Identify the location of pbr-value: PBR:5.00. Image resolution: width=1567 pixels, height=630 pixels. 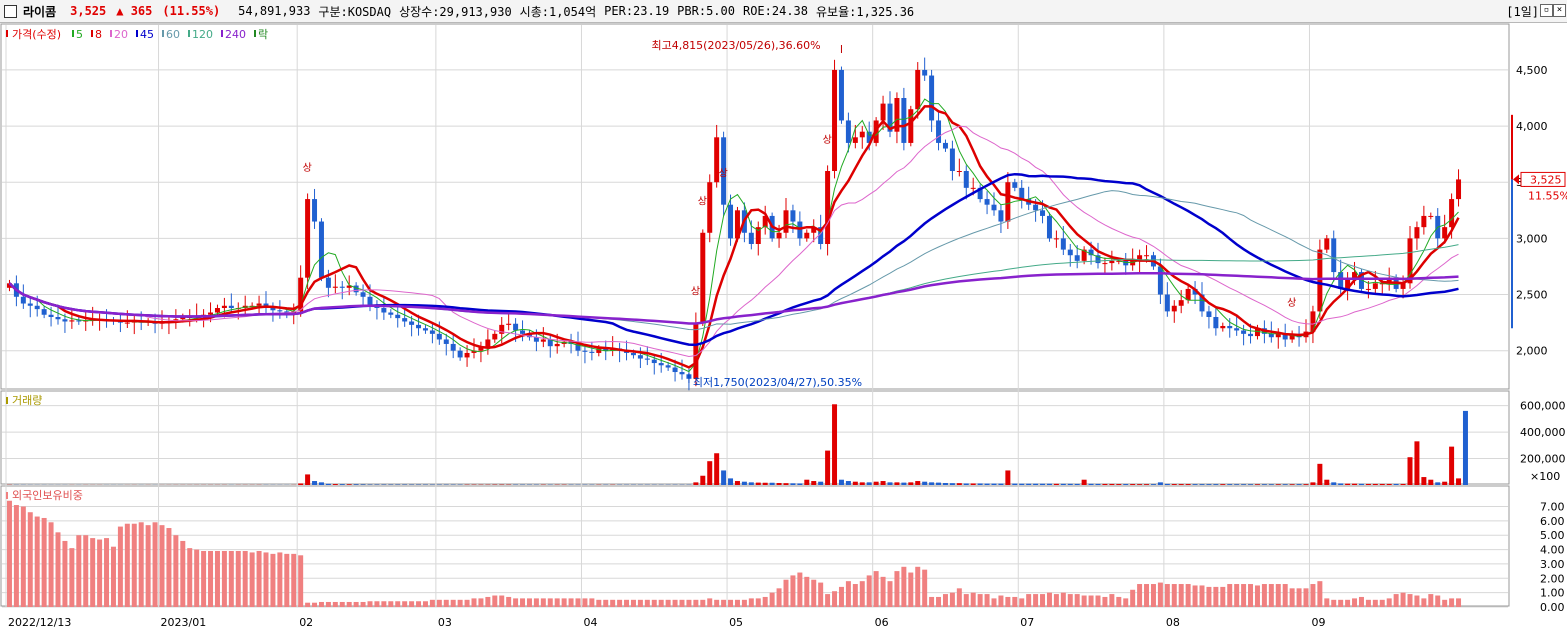
(706, 11).